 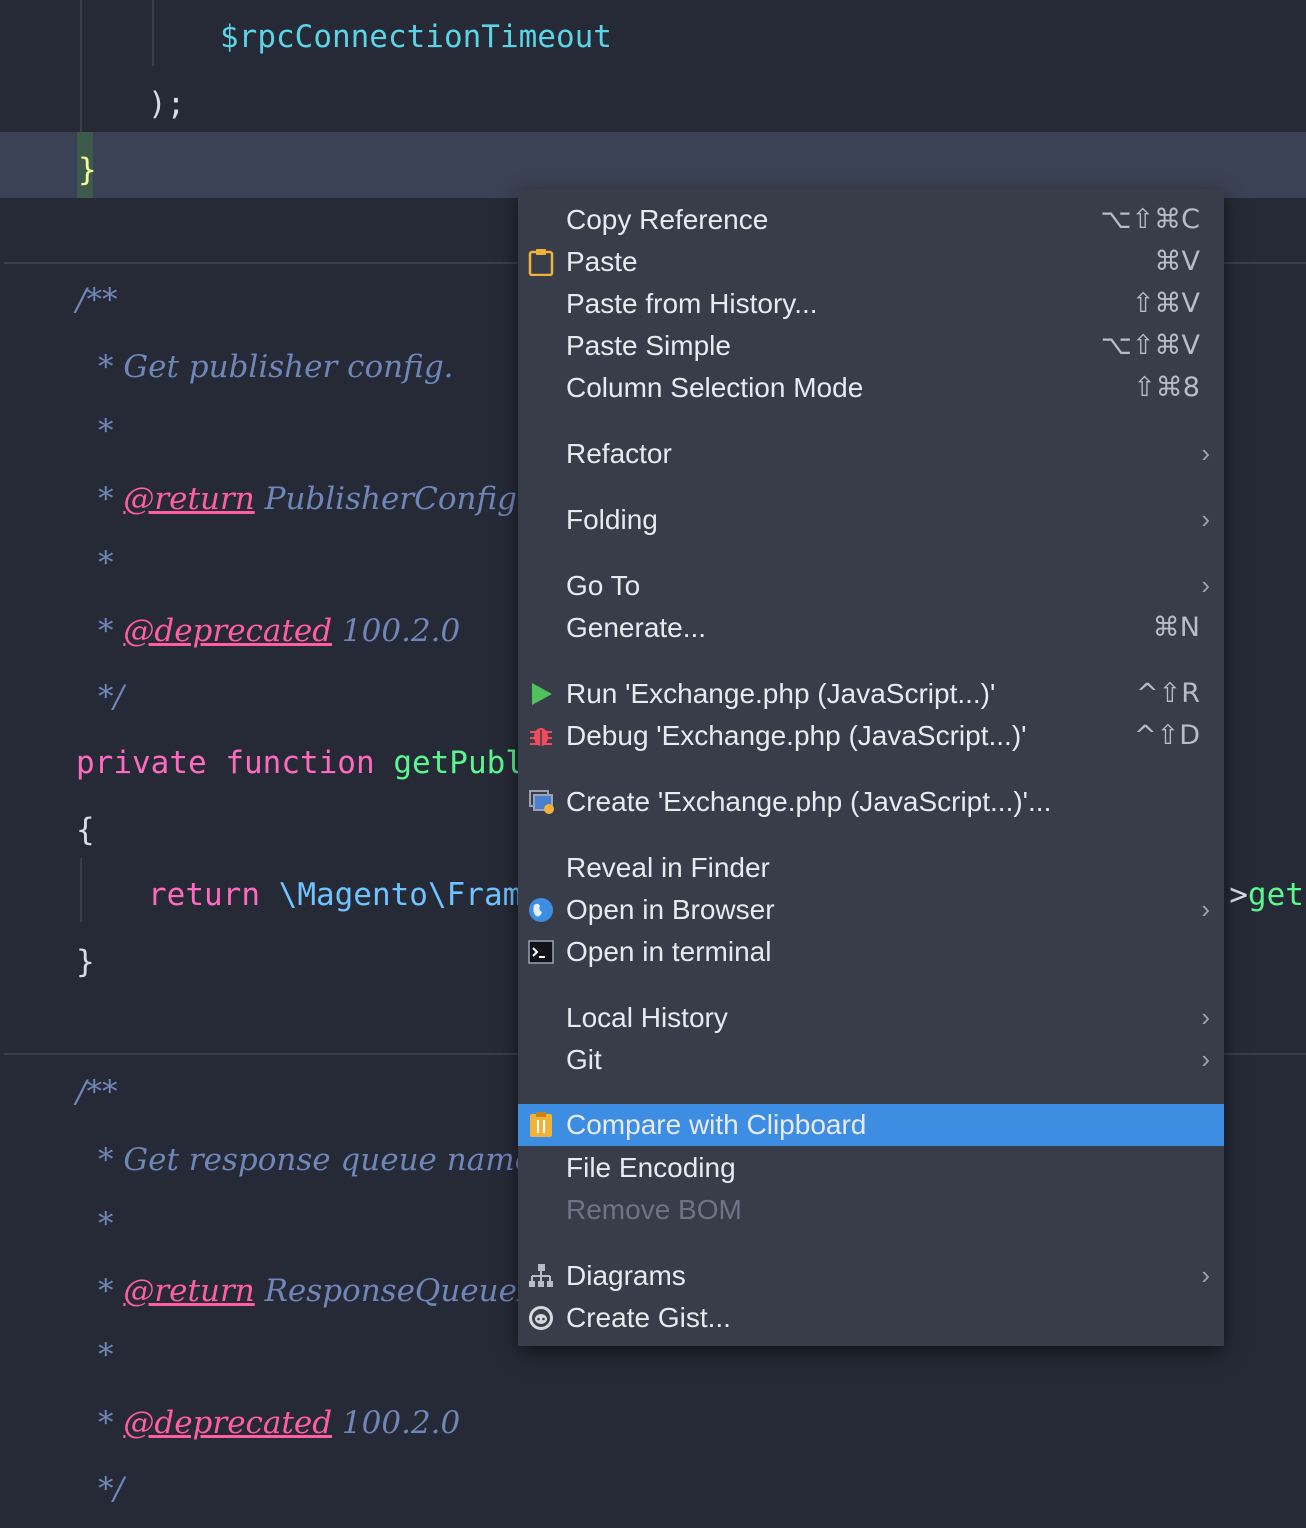 What do you see at coordinates (541, 1318) in the screenshot?
I see `github-icon` at bounding box center [541, 1318].